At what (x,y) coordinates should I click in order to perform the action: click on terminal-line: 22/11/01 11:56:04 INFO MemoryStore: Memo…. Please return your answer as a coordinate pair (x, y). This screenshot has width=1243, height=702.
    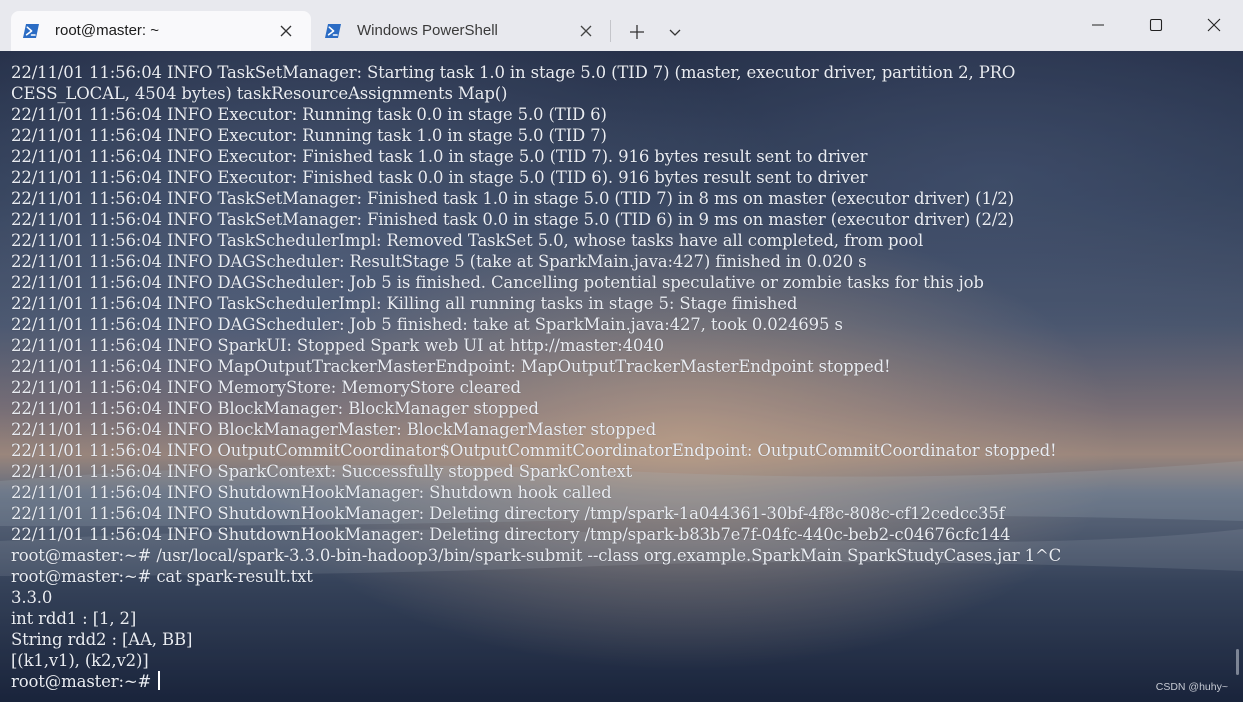
    Looking at the image, I should click on (266, 387).